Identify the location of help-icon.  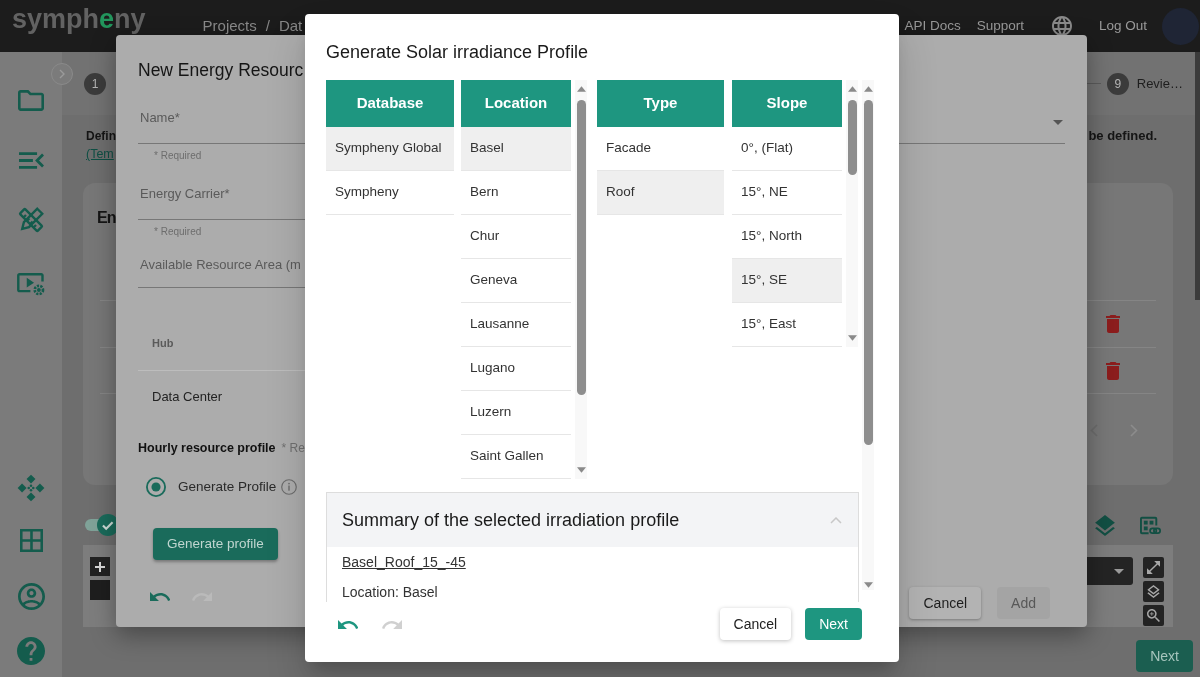
(31, 651).